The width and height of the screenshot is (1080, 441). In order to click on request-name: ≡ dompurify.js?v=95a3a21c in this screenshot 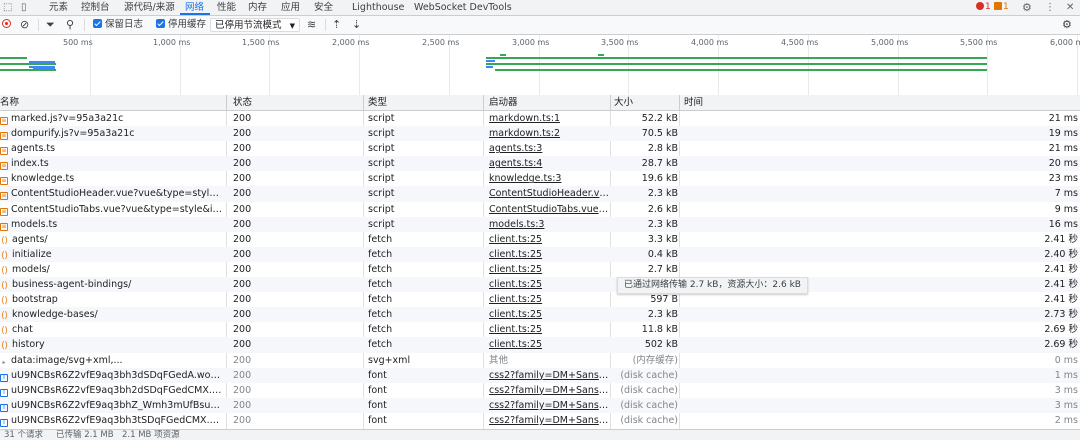, I will do `click(111, 133)`.